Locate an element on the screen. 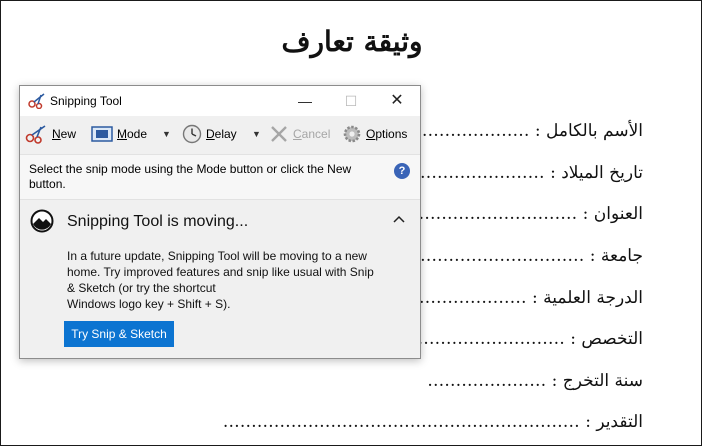 The width and height of the screenshot is (702, 446). delay-button: Delay is located at coordinates (209, 134).